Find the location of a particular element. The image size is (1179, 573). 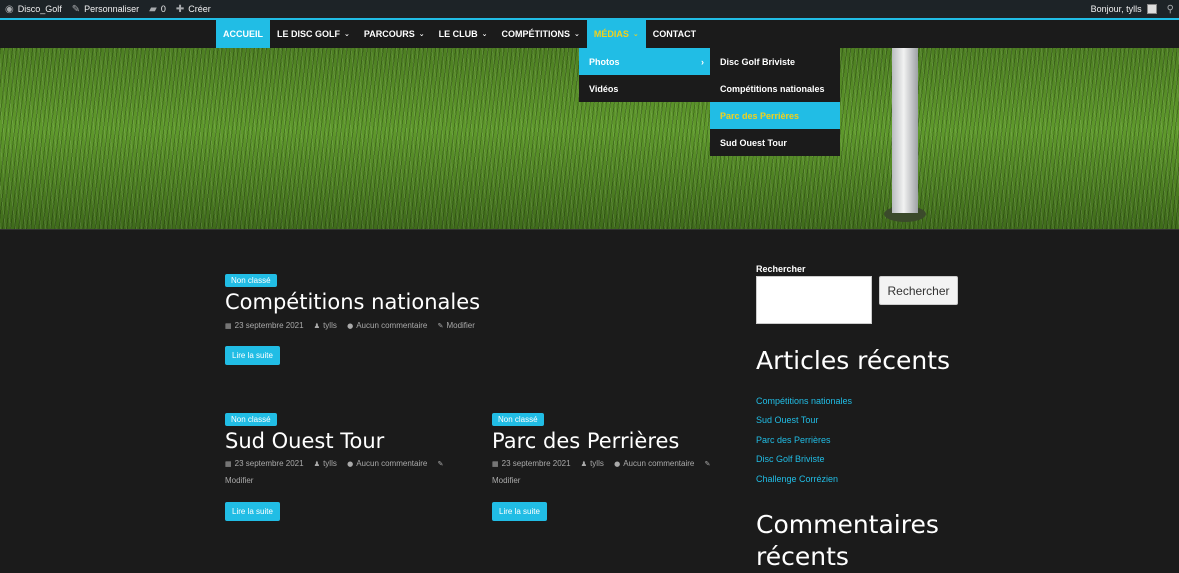

comment-icon: ▰ is located at coordinates (153, 9).